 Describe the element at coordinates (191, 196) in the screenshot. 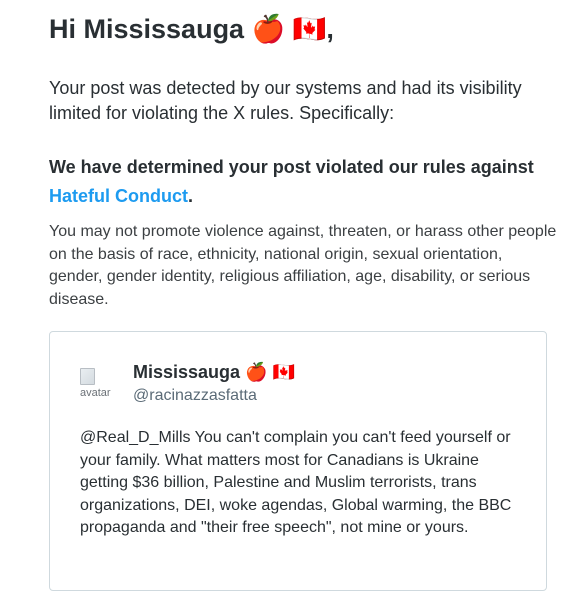

I see `verdict-suffix: .` at that location.